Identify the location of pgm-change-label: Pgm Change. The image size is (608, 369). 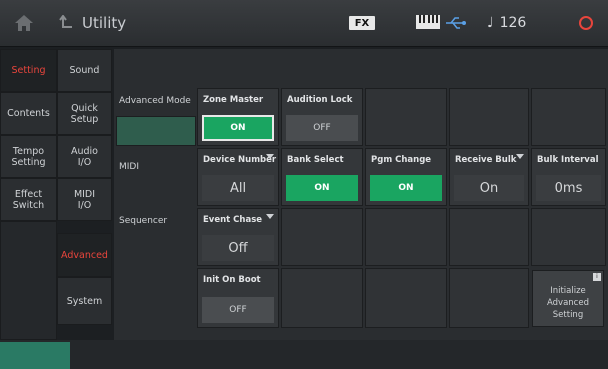
(401, 160).